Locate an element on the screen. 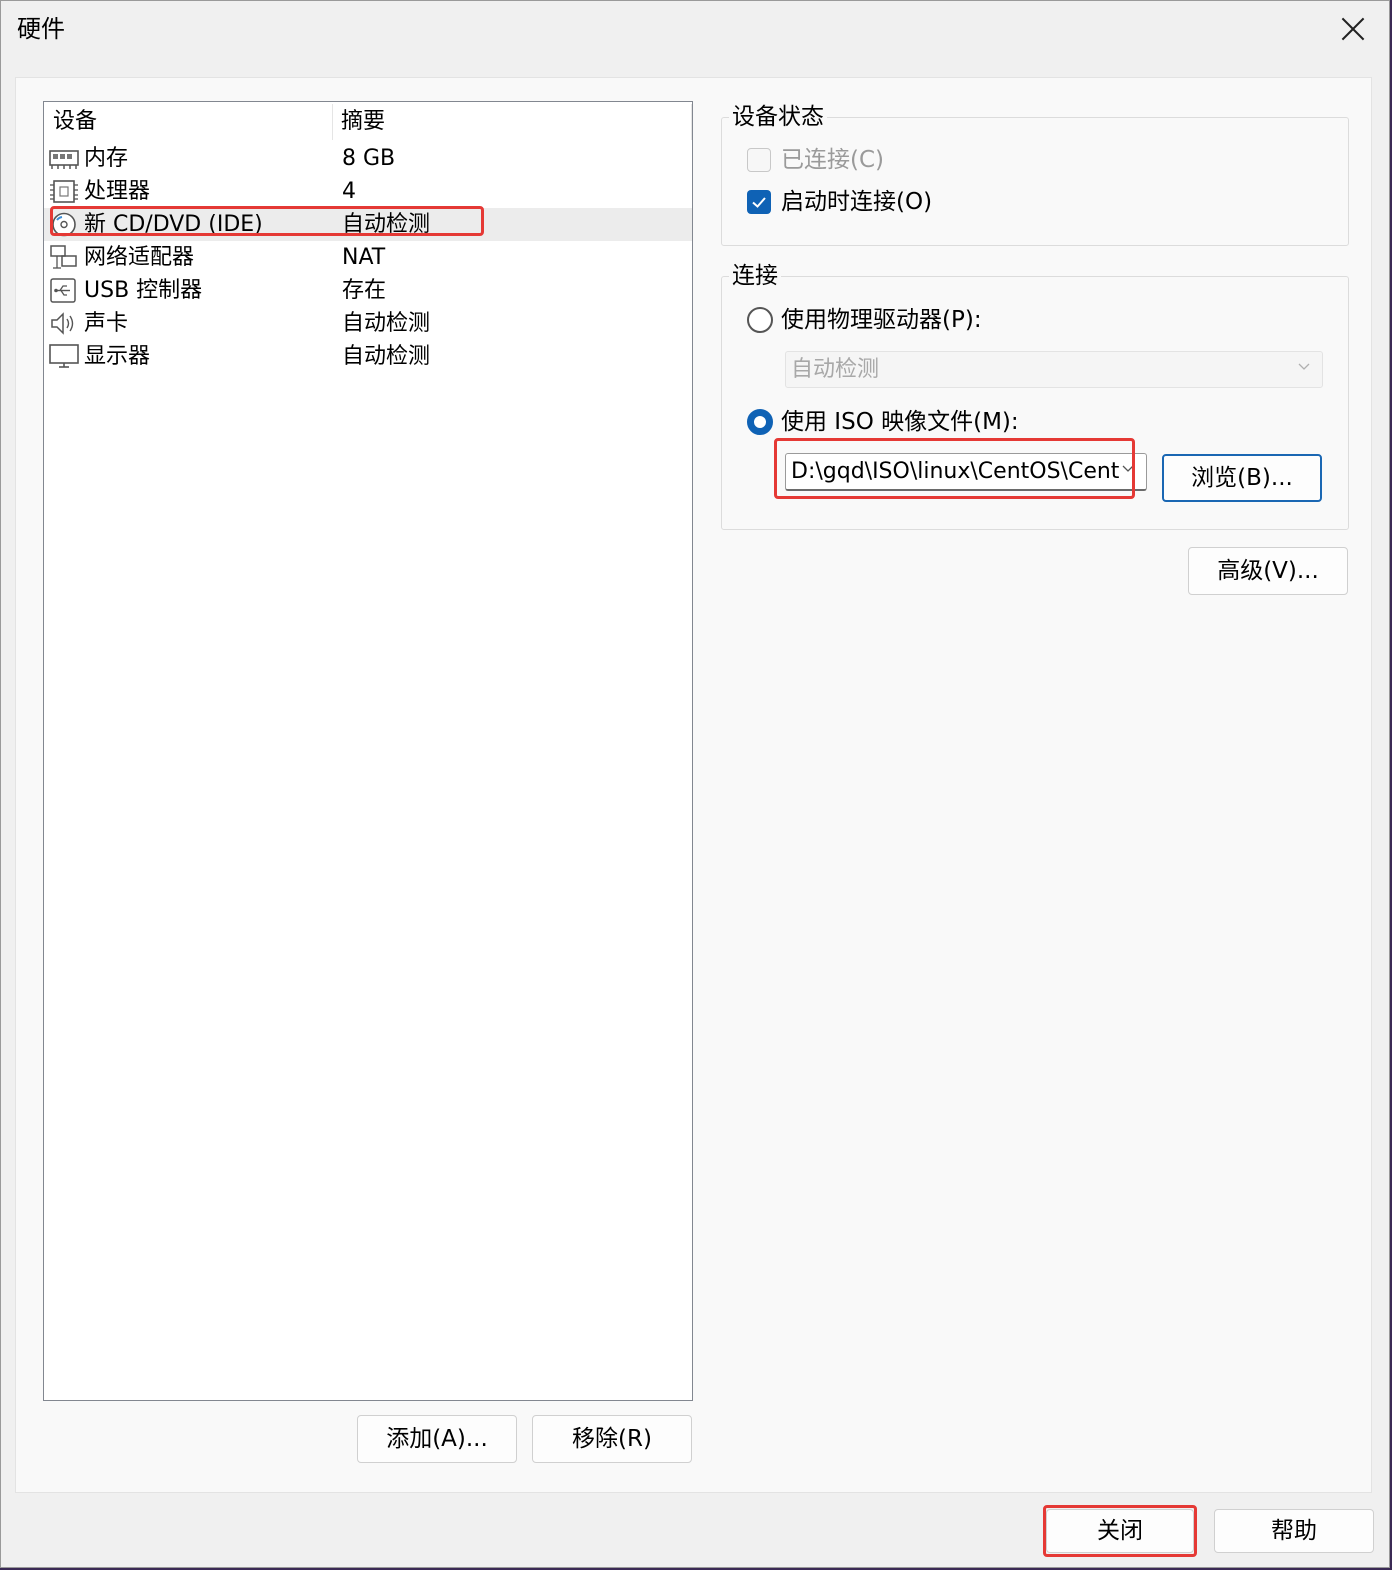 The height and width of the screenshot is (1570, 1392). connect-at-power-on-checkbox is located at coordinates (759, 202).